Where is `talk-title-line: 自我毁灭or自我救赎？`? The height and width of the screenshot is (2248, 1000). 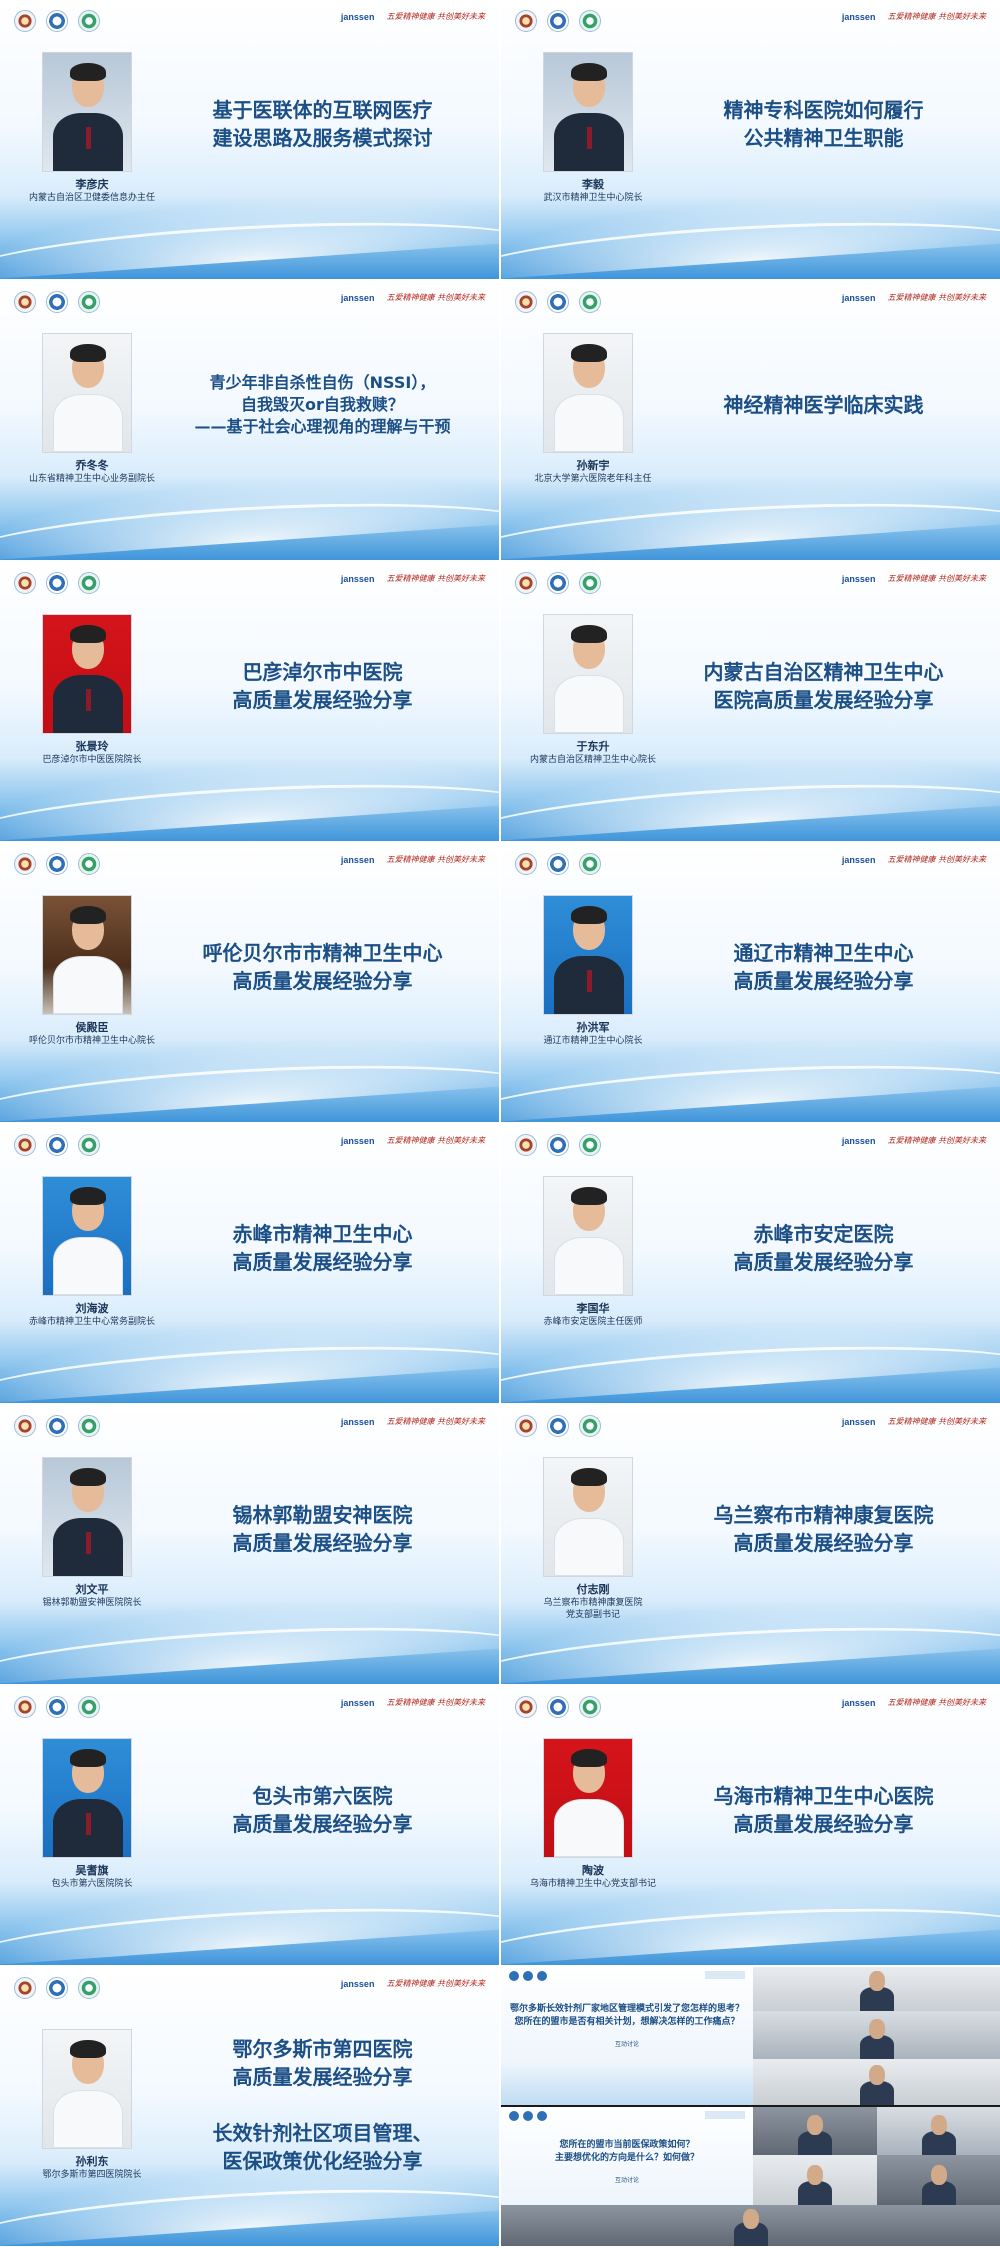
talk-title-line: 自我毁灭or自我救赎？ is located at coordinates (322, 404).